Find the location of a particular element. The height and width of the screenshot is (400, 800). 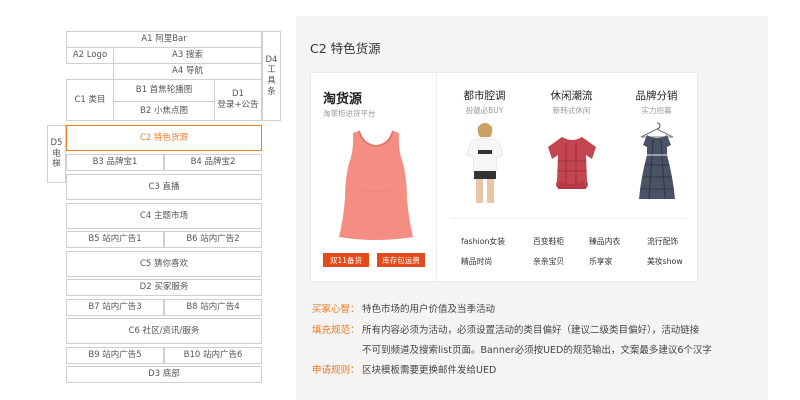

category-urban: 都市腔调 扮靓必BUY is located at coordinates (484, 143).